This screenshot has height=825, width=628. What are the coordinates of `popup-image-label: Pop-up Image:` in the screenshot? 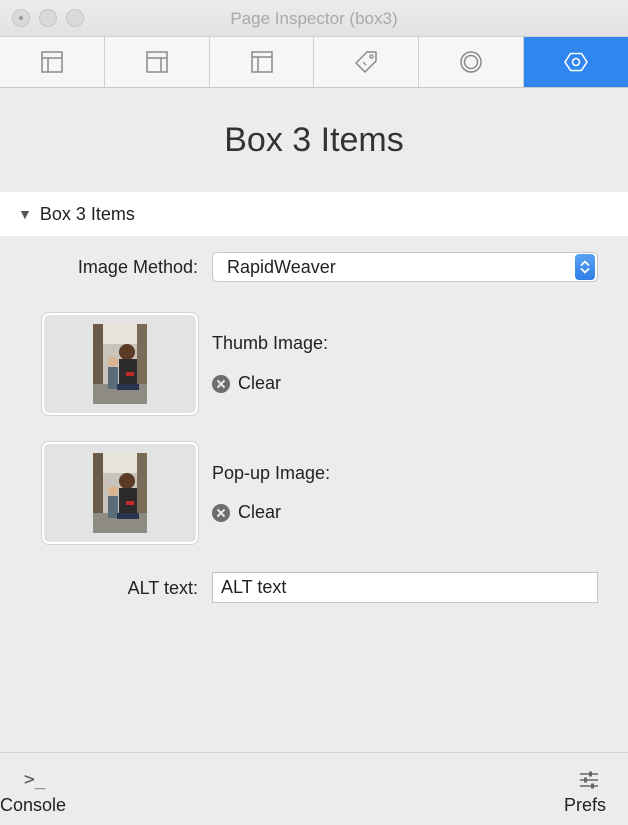 It's located at (271, 473).